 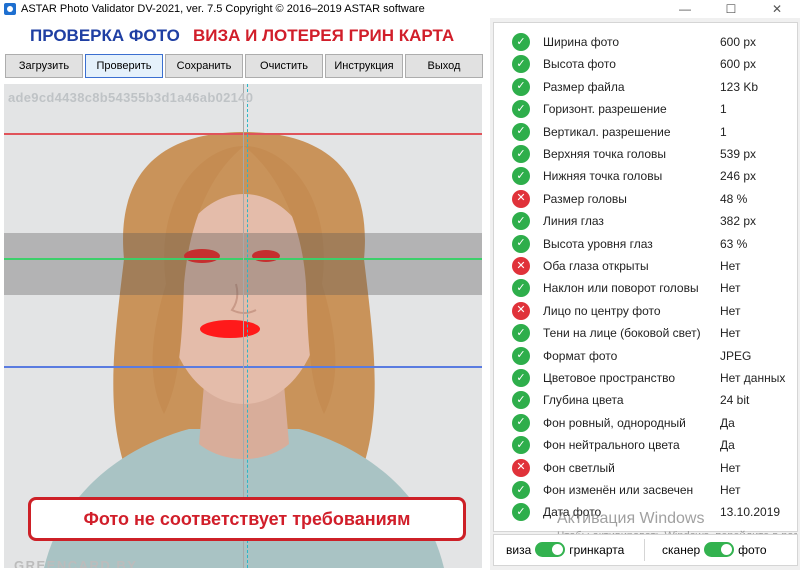 I want to click on activation-title: Активация Windows, so click(x=631, y=518).